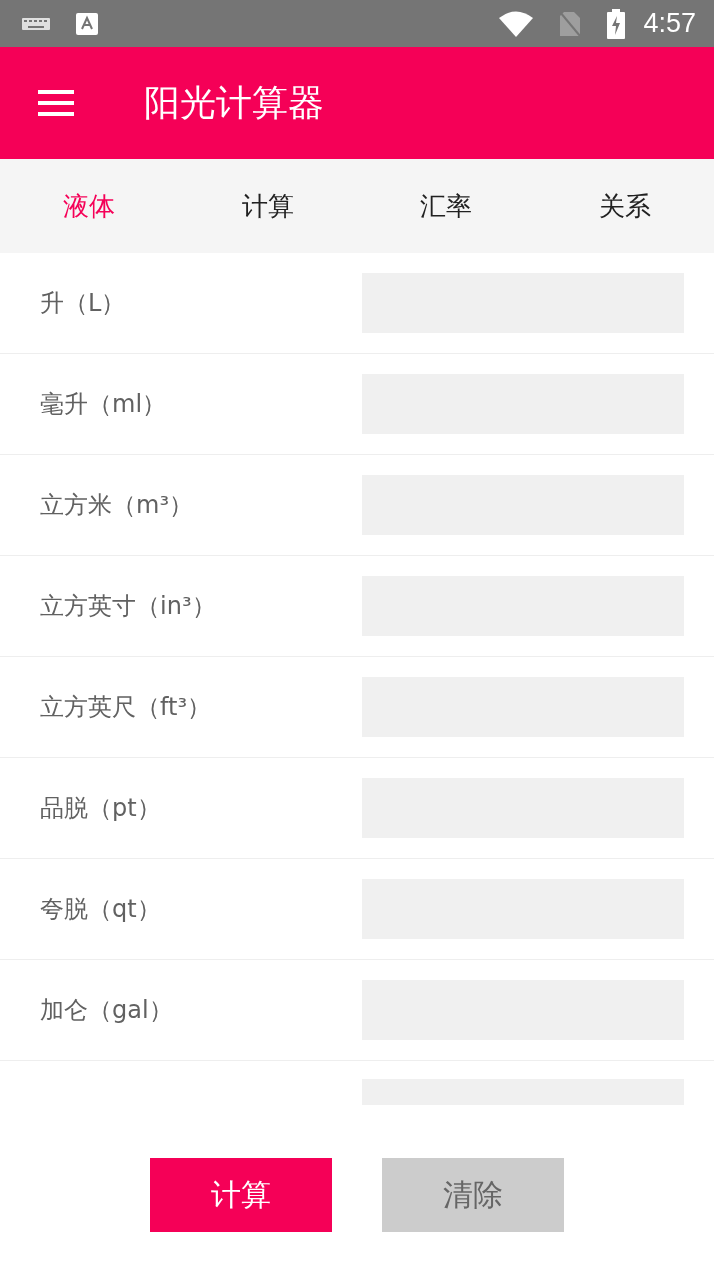 This screenshot has height=1274, width=714. What do you see at coordinates (570, 23) in the screenshot?
I see `no-sim-icon` at bounding box center [570, 23].